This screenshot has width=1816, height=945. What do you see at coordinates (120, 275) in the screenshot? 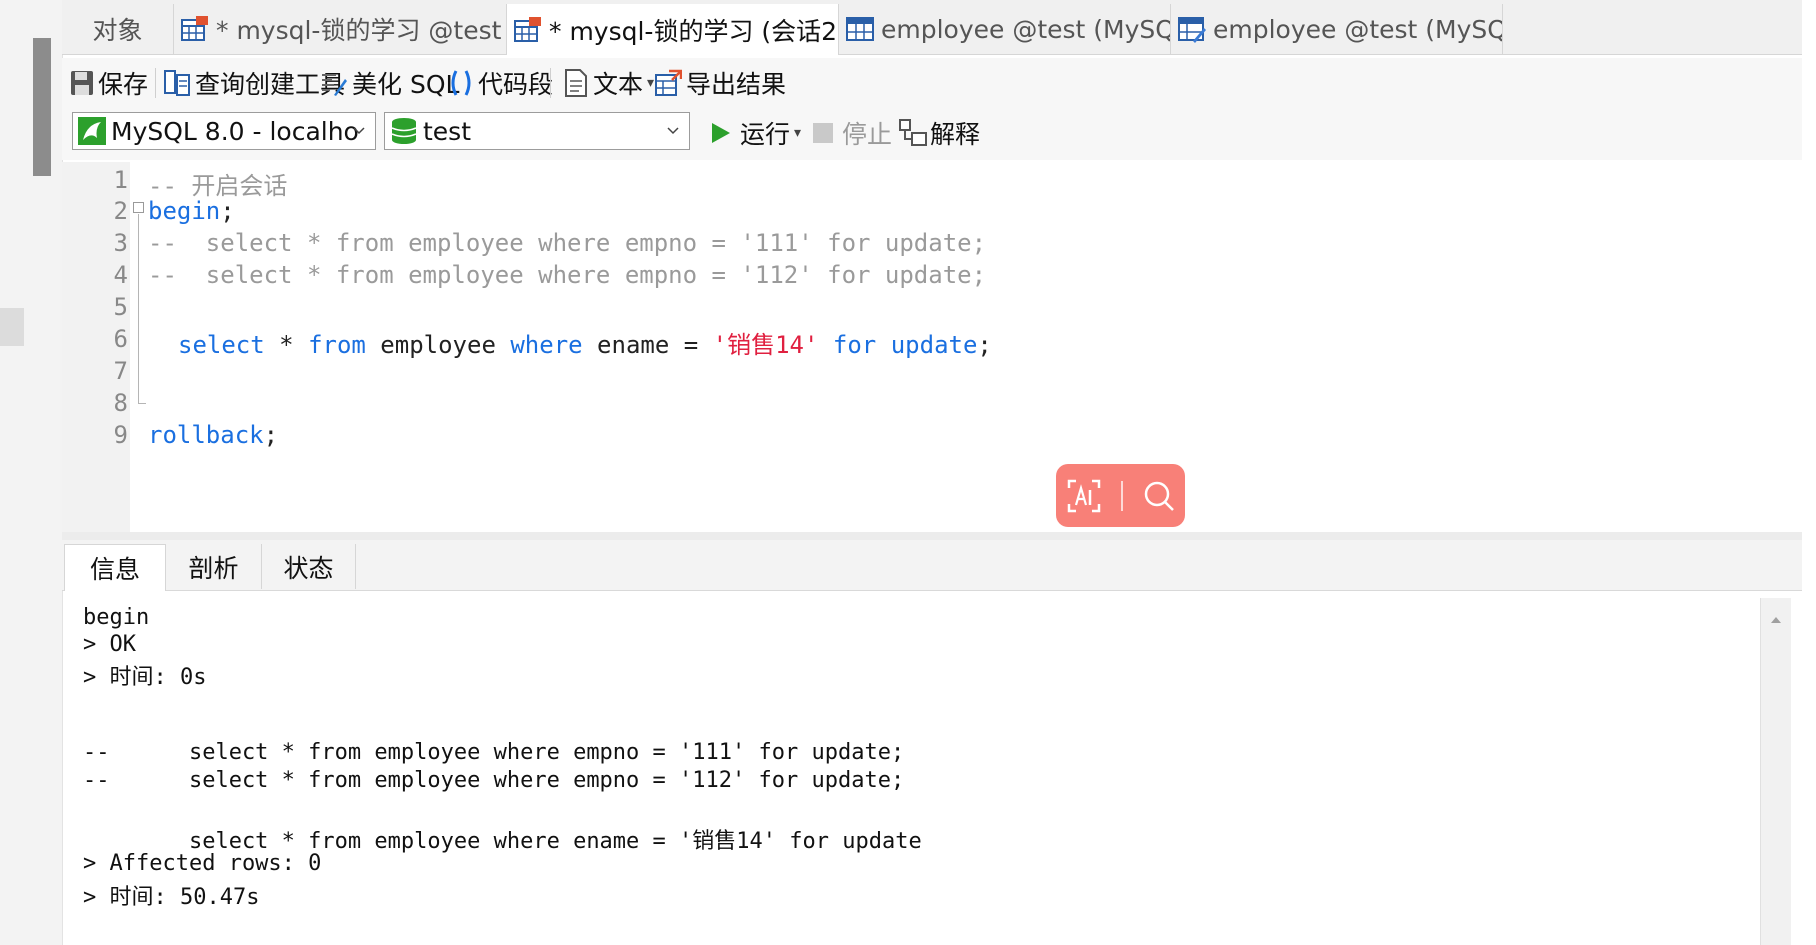
I see `line-number: 4` at bounding box center [120, 275].